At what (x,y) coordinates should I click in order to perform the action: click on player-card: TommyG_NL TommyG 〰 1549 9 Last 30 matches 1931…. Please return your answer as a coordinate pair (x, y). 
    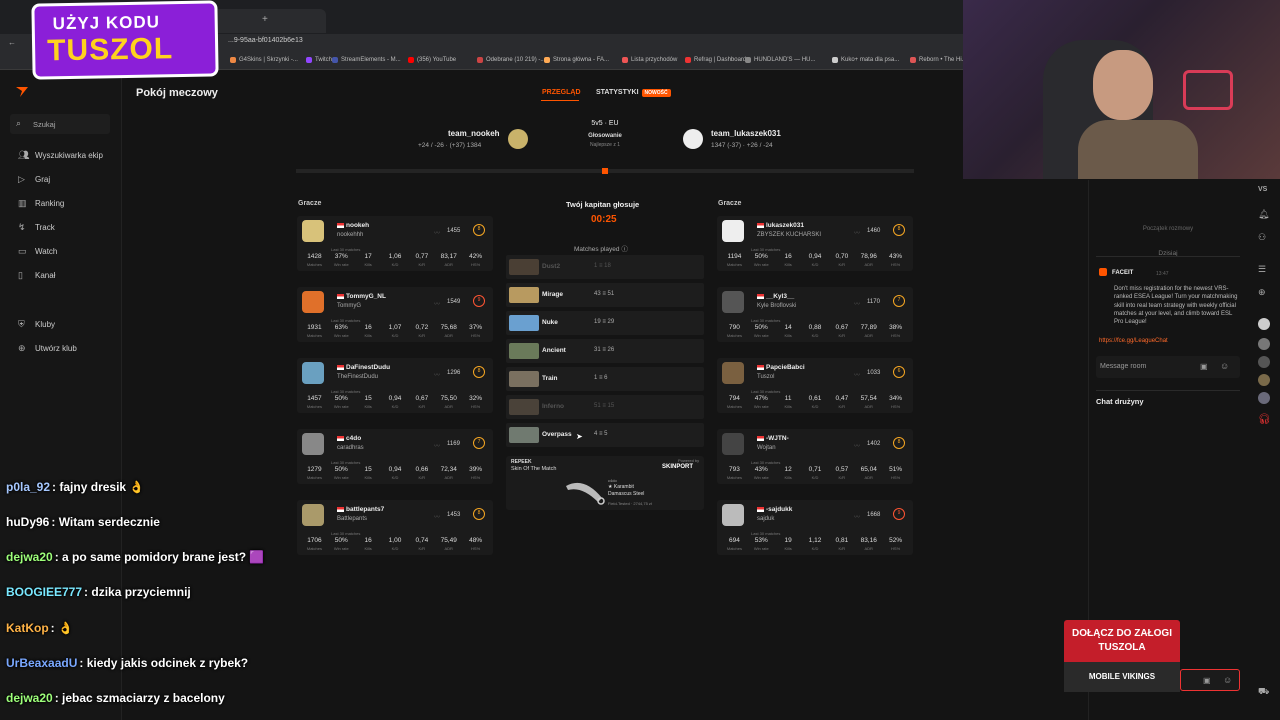
    Looking at the image, I should click on (395, 314).